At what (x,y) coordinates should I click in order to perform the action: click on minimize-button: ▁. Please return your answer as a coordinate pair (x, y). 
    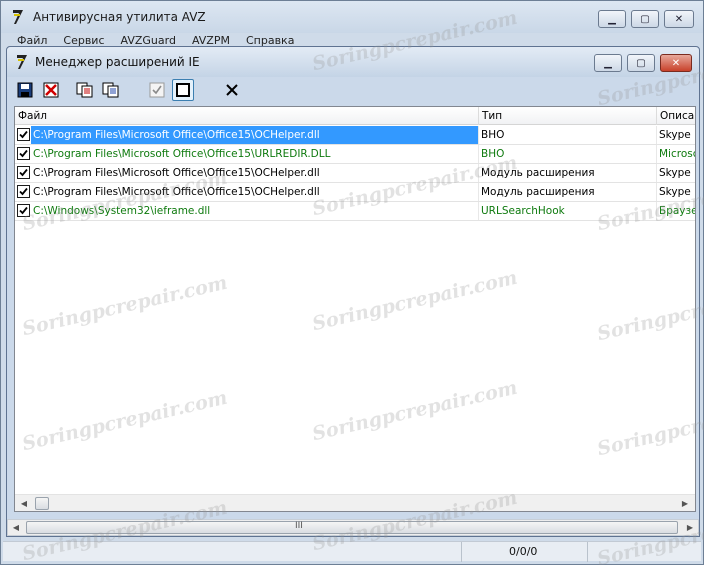
    Looking at the image, I should click on (612, 19).